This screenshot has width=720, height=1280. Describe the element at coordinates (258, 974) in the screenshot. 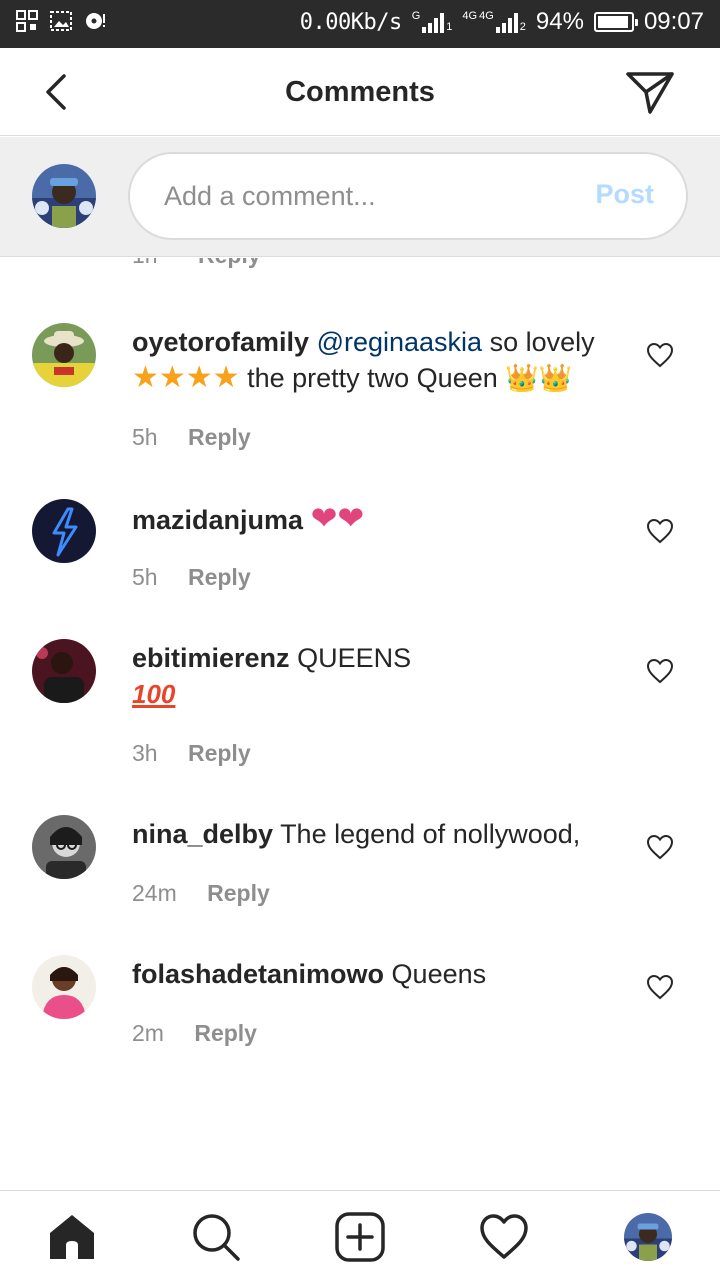

I see `comment-username: folashadetanimowo` at that location.